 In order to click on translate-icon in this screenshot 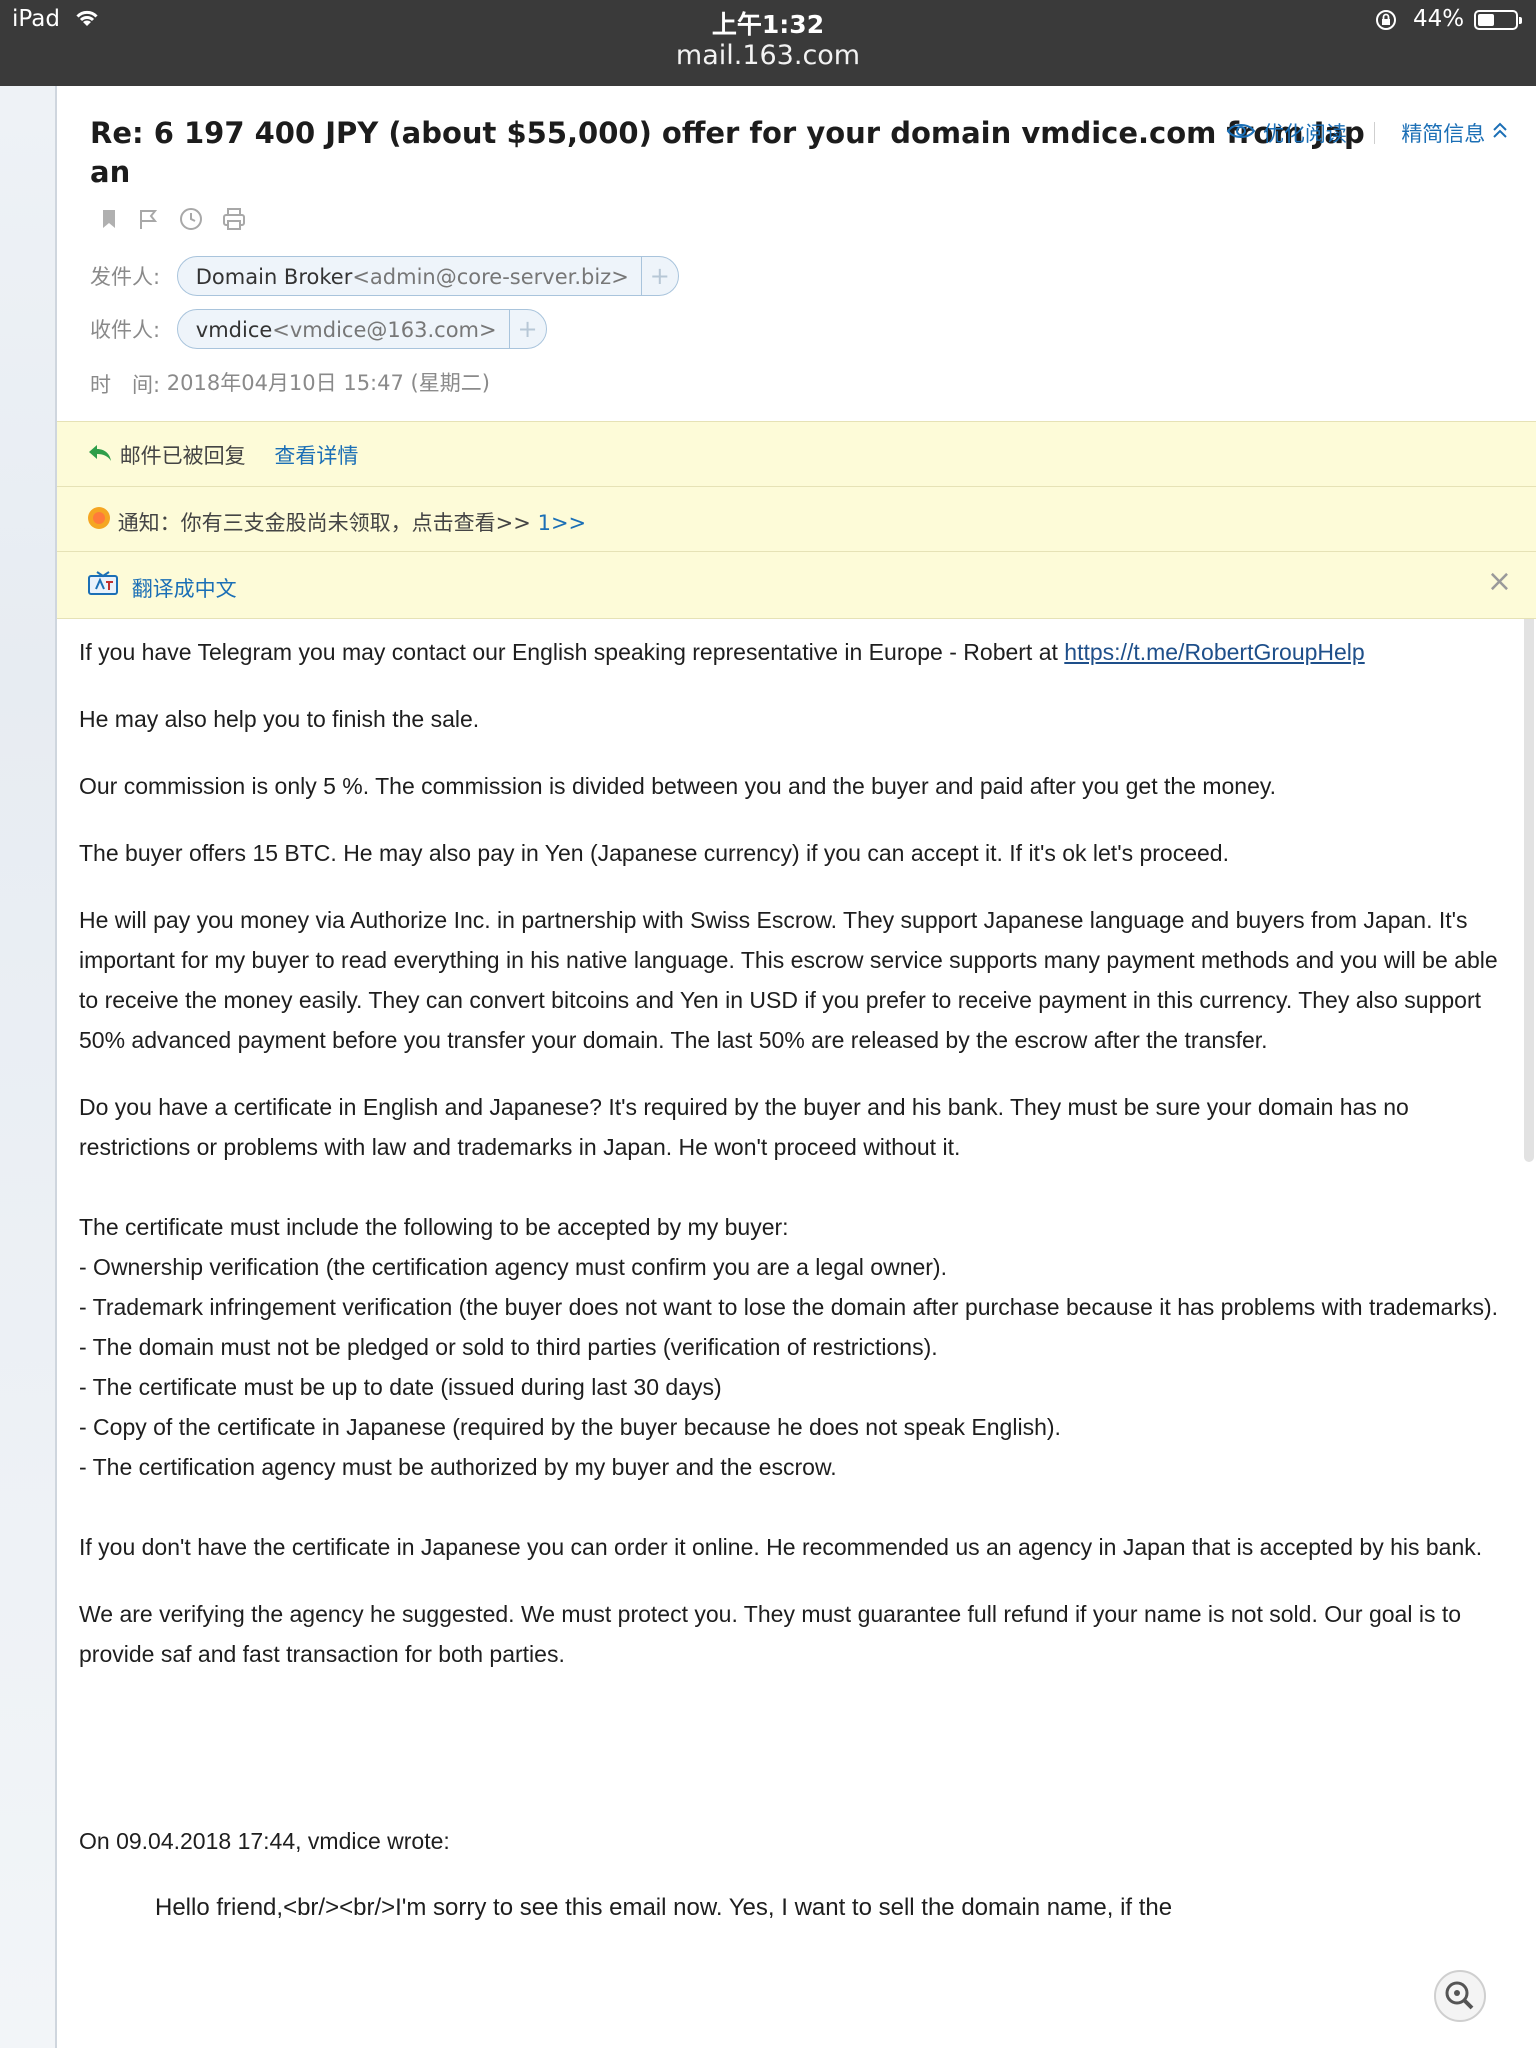, I will do `click(106, 586)`.